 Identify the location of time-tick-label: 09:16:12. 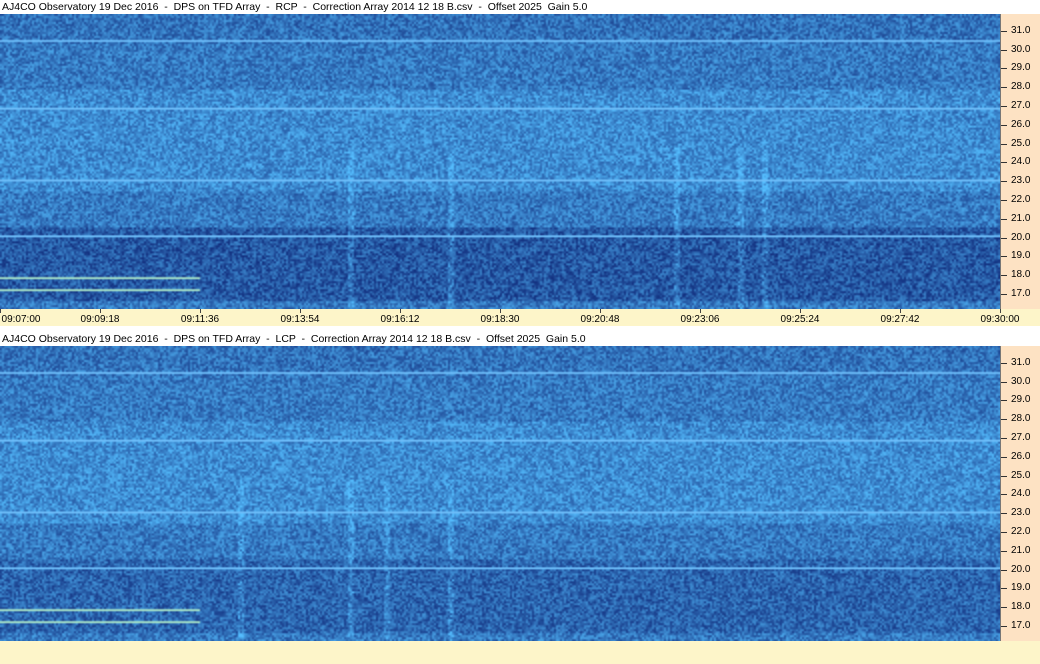
(400, 319).